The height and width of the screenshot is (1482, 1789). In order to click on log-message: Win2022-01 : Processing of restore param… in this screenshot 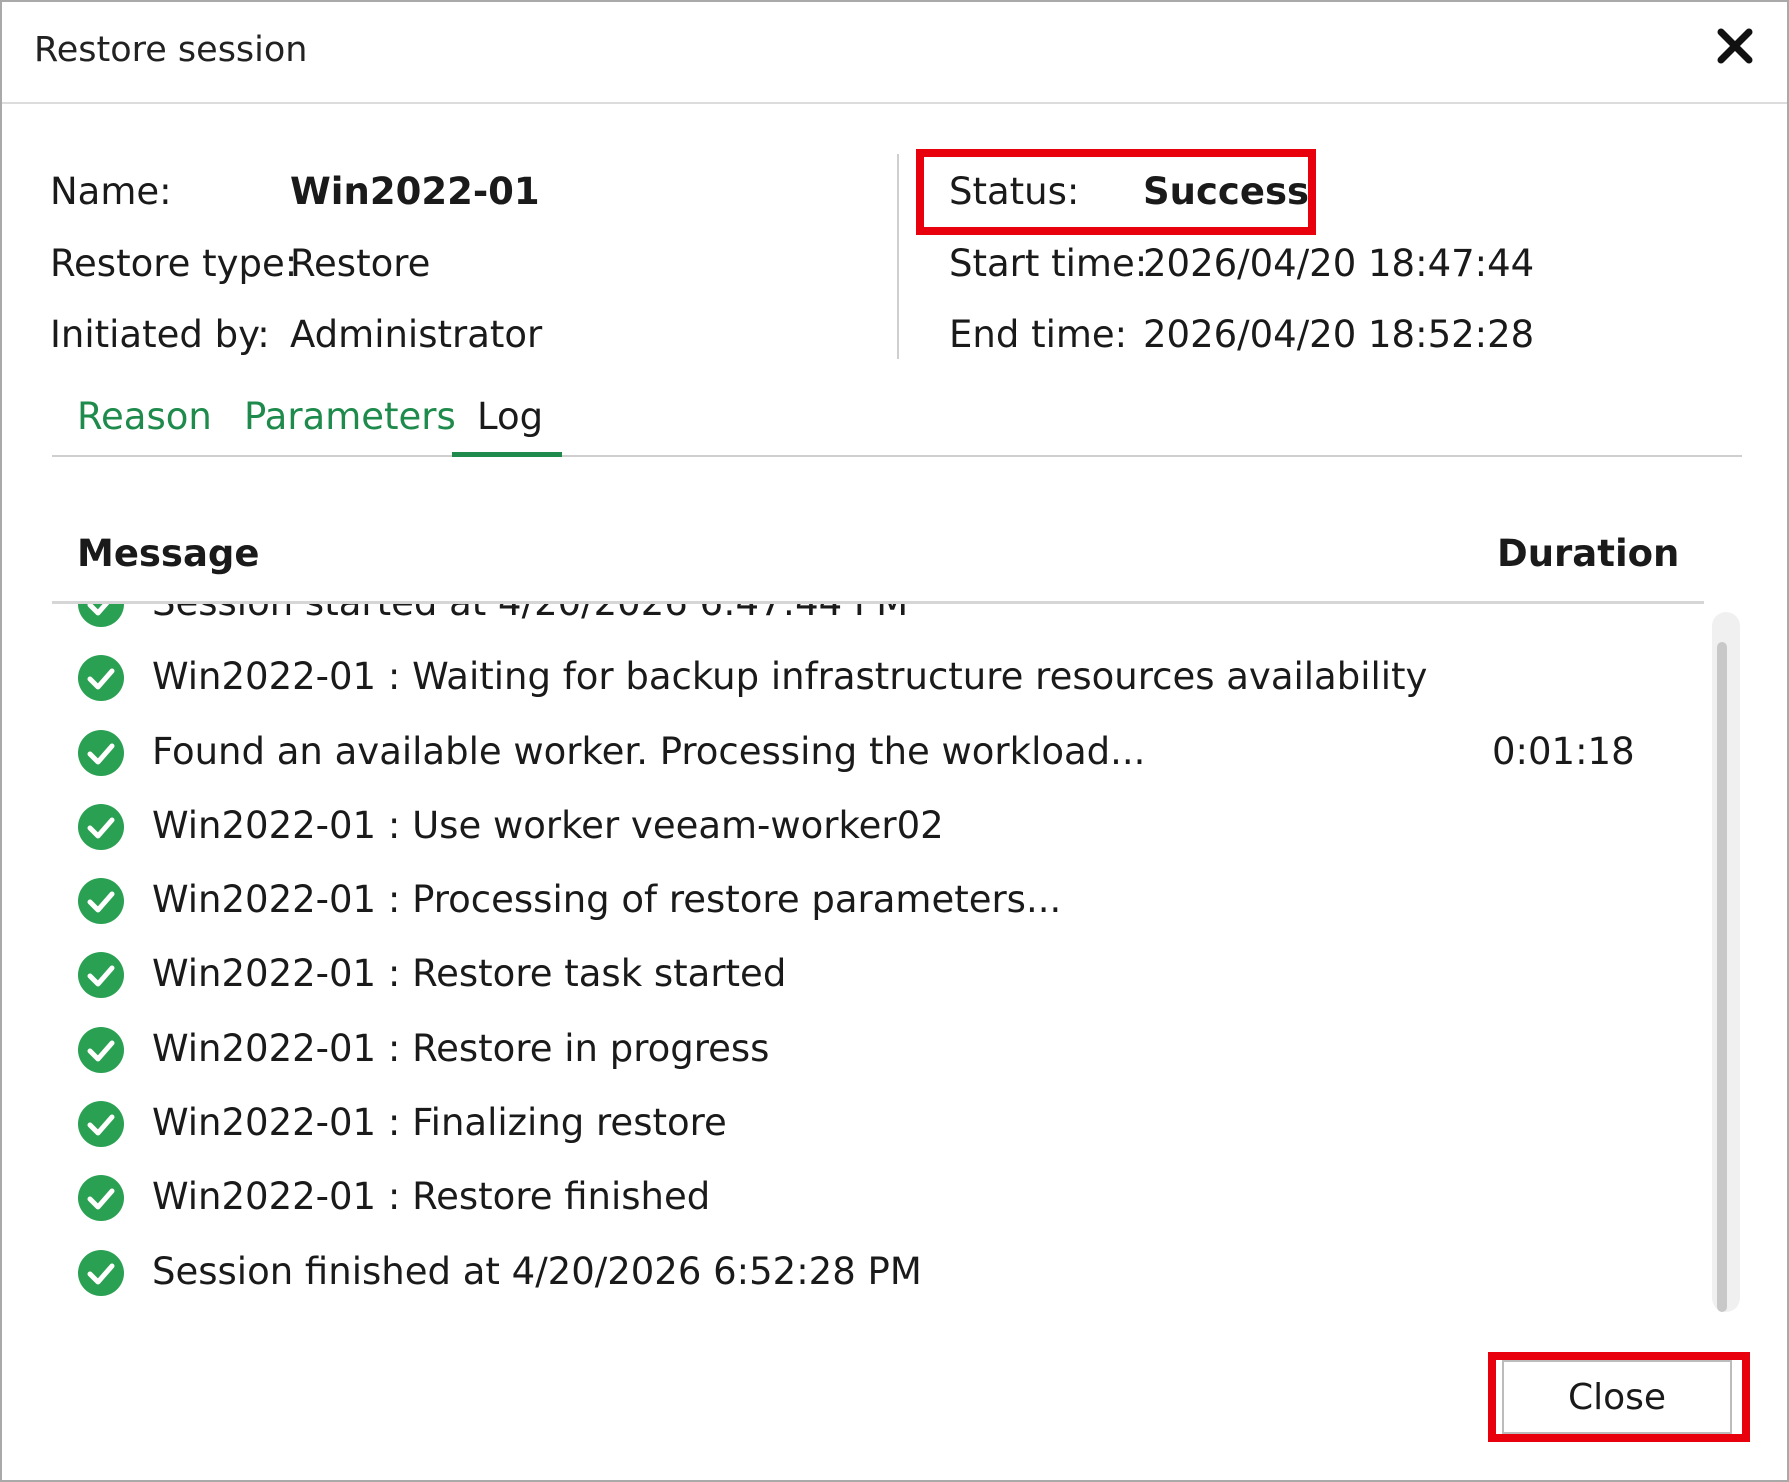, I will do `click(607, 900)`.